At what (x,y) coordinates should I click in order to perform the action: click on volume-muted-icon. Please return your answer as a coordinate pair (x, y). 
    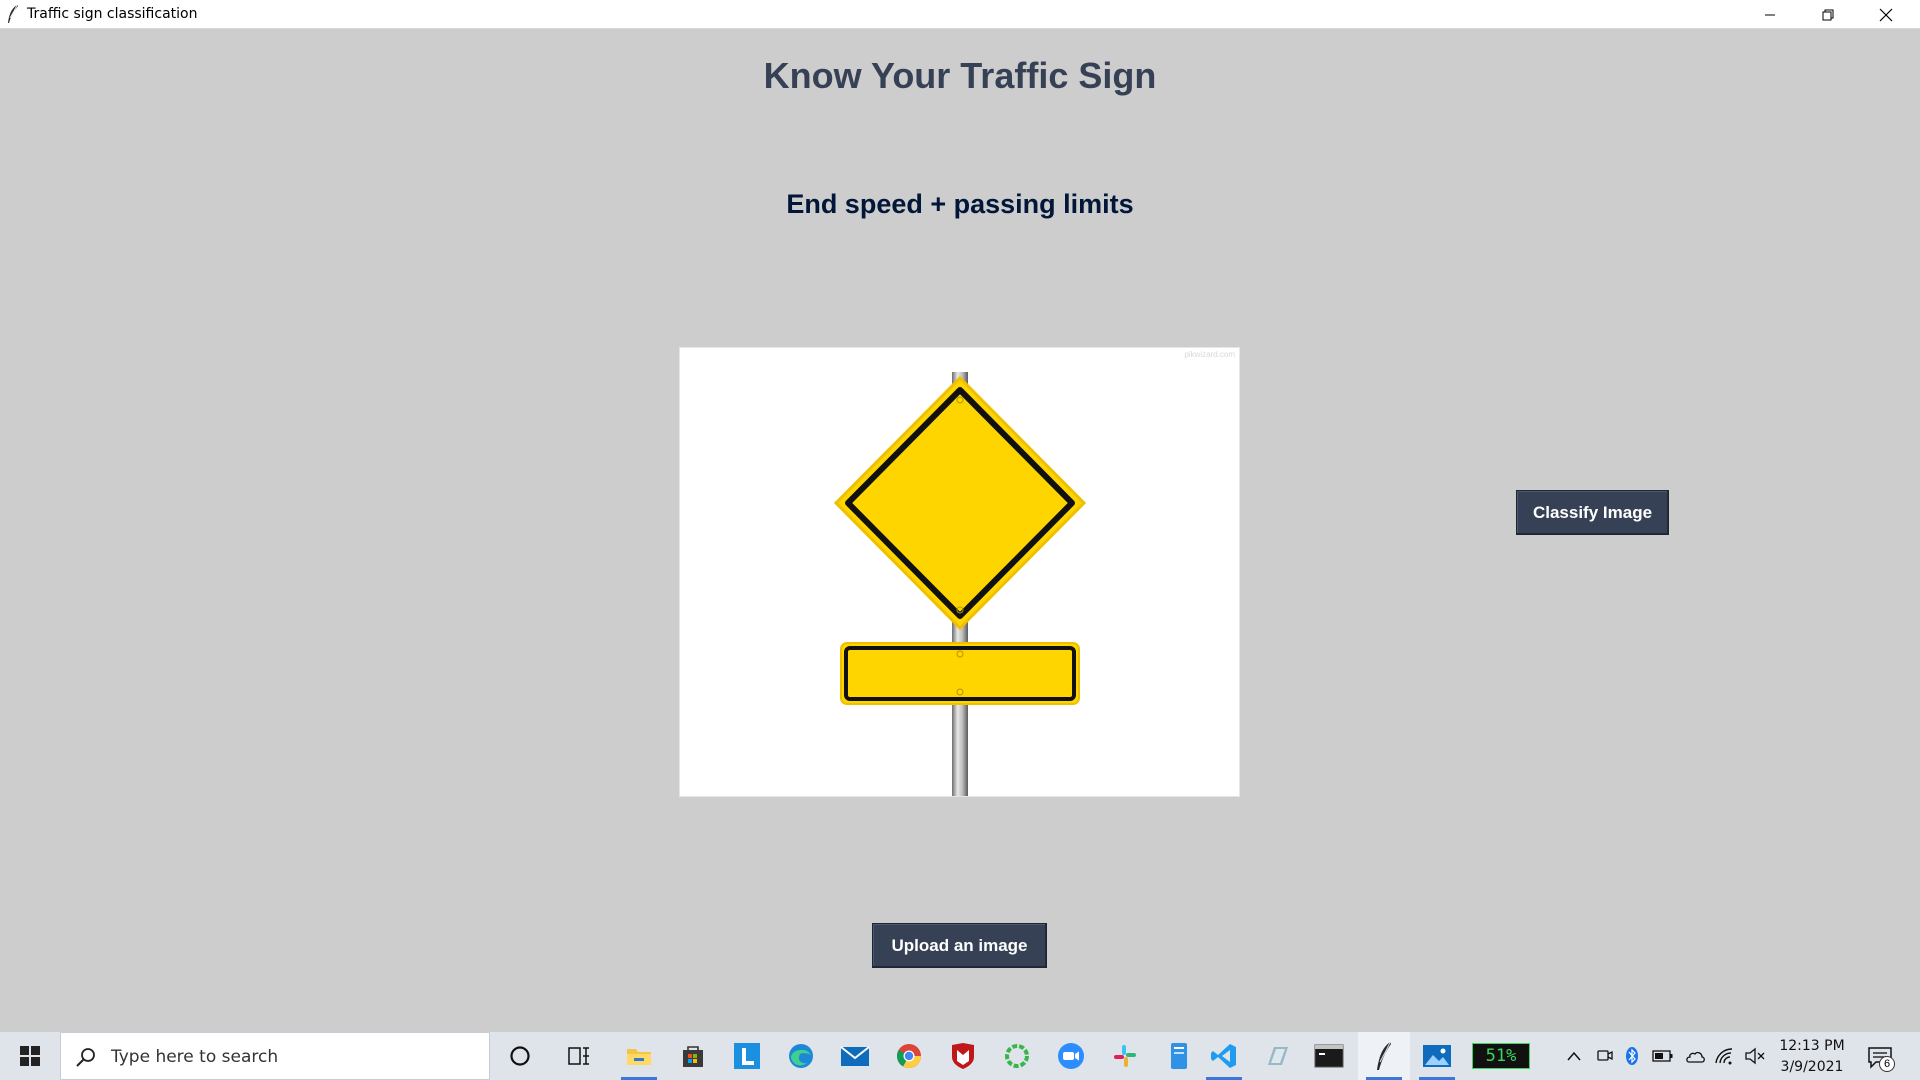
    Looking at the image, I should click on (1755, 1056).